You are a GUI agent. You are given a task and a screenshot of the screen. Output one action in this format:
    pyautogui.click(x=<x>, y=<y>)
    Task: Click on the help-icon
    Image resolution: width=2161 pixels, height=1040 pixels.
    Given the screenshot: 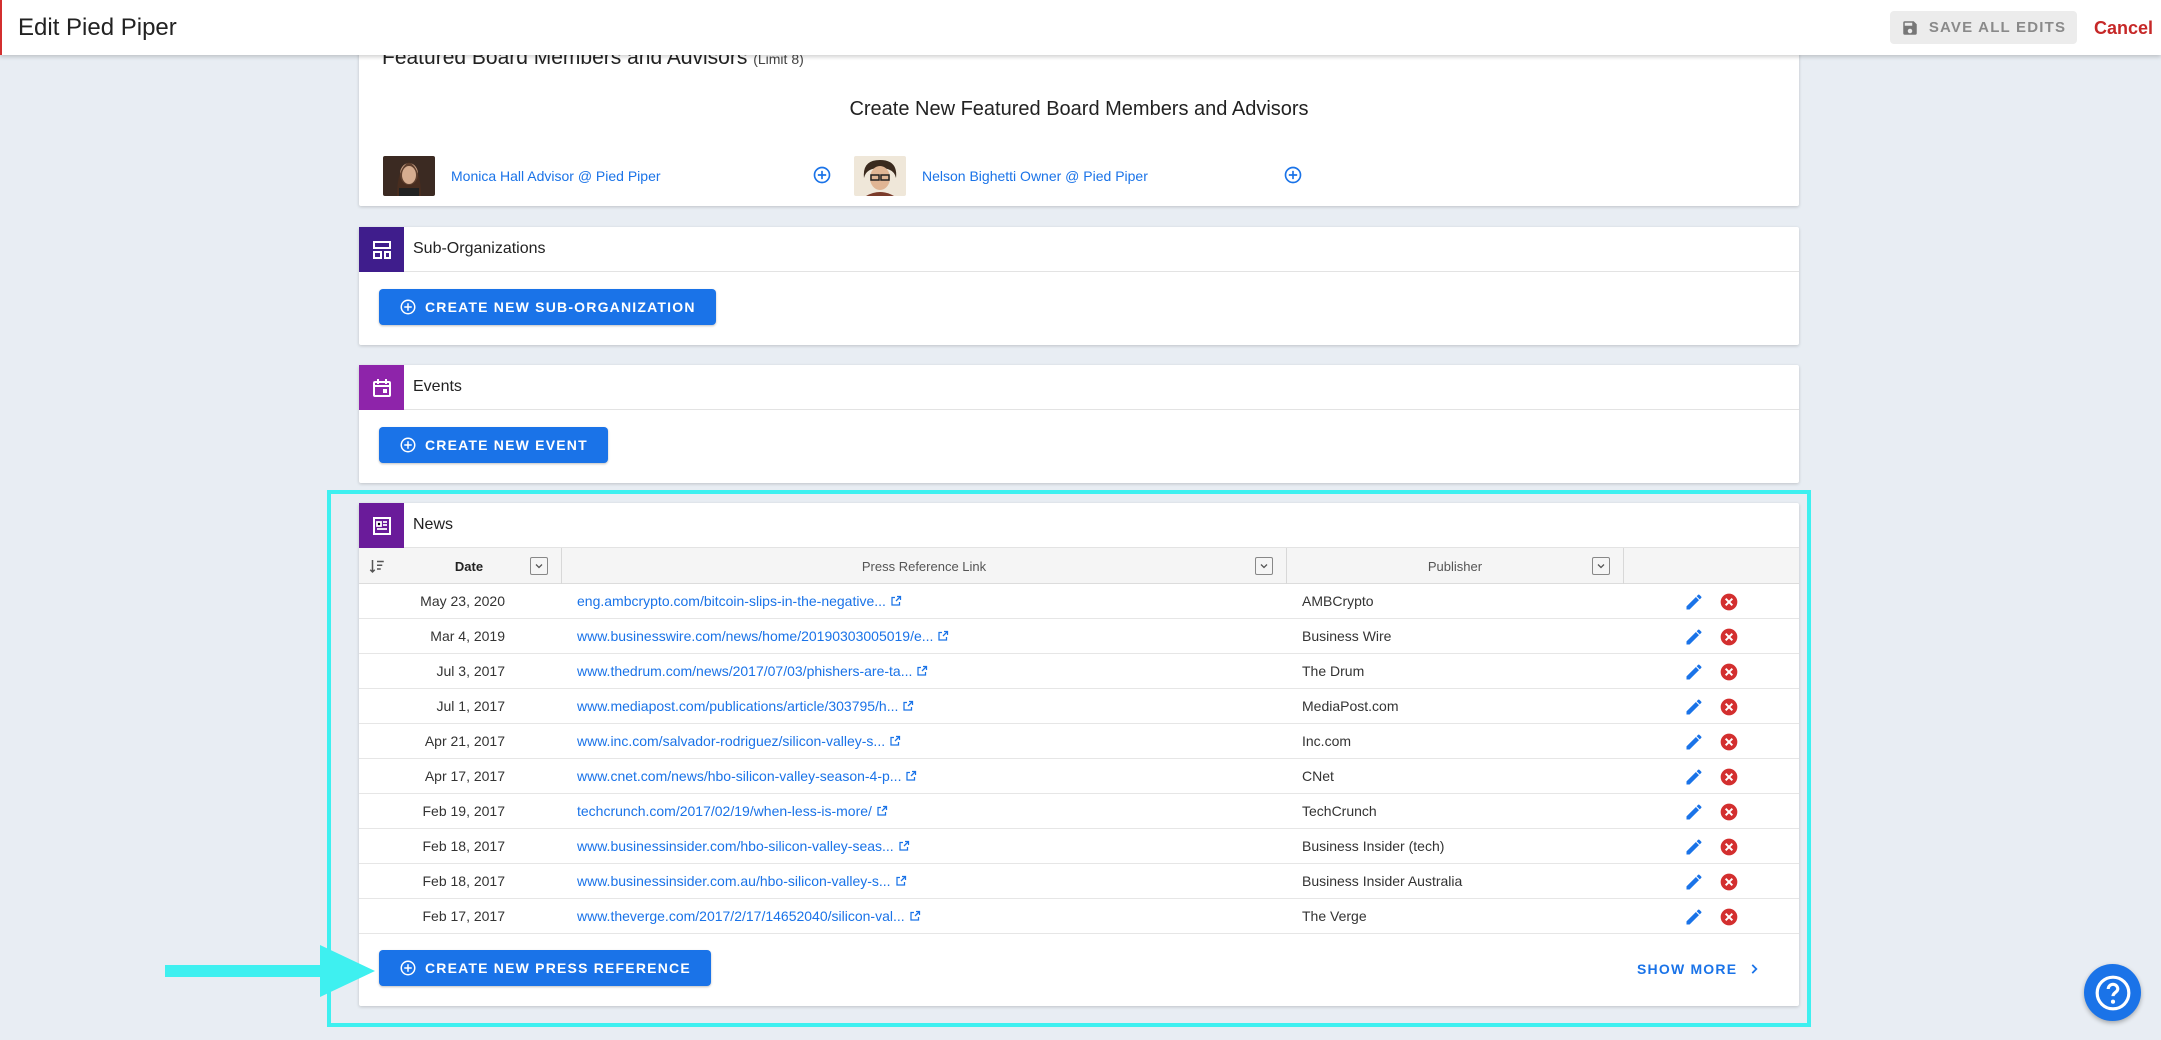 What is the action you would take?
    pyautogui.click(x=2112, y=992)
    